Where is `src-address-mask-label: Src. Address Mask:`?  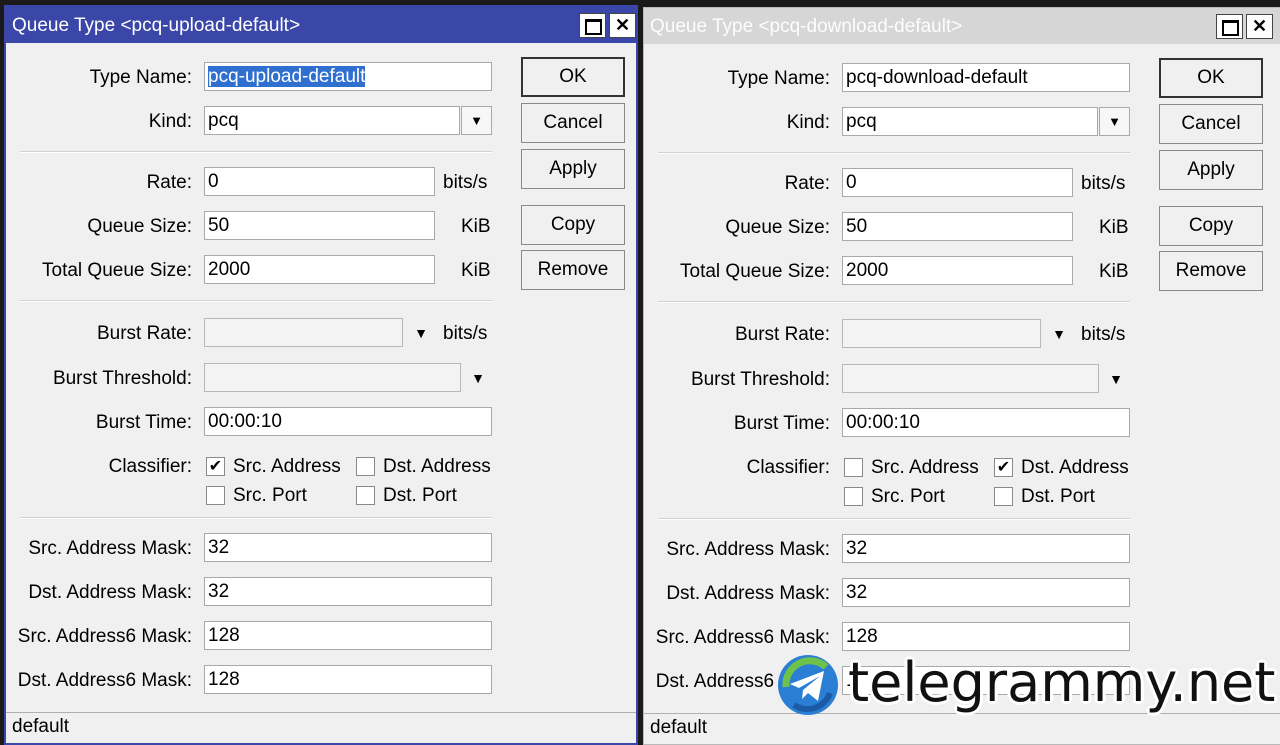 src-address-mask-label: Src. Address Mask: is located at coordinates (110, 548).